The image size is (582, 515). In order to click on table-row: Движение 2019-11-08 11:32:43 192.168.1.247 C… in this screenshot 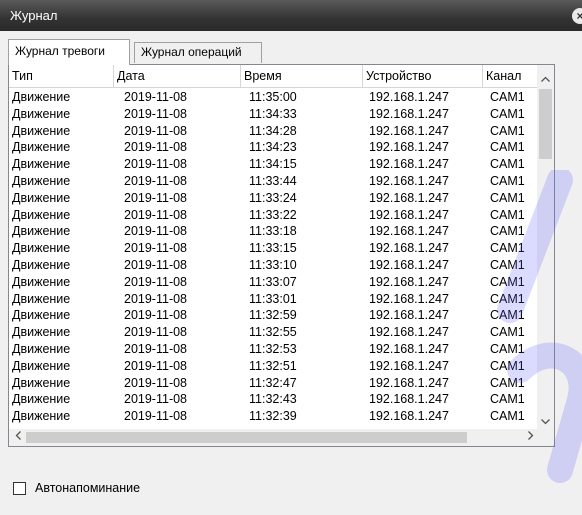, I will do `click(278, 399)`.